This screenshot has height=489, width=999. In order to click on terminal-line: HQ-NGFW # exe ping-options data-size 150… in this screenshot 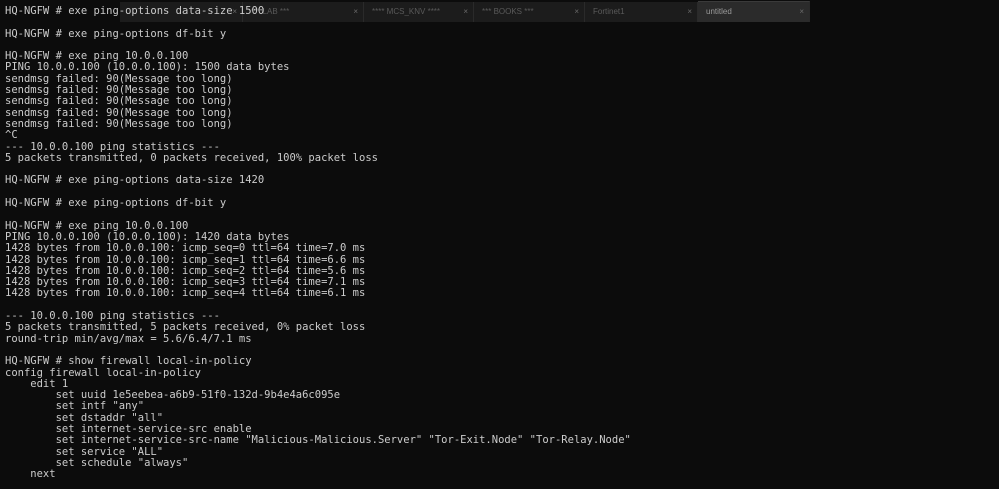, I will do `click(135, 11)`.